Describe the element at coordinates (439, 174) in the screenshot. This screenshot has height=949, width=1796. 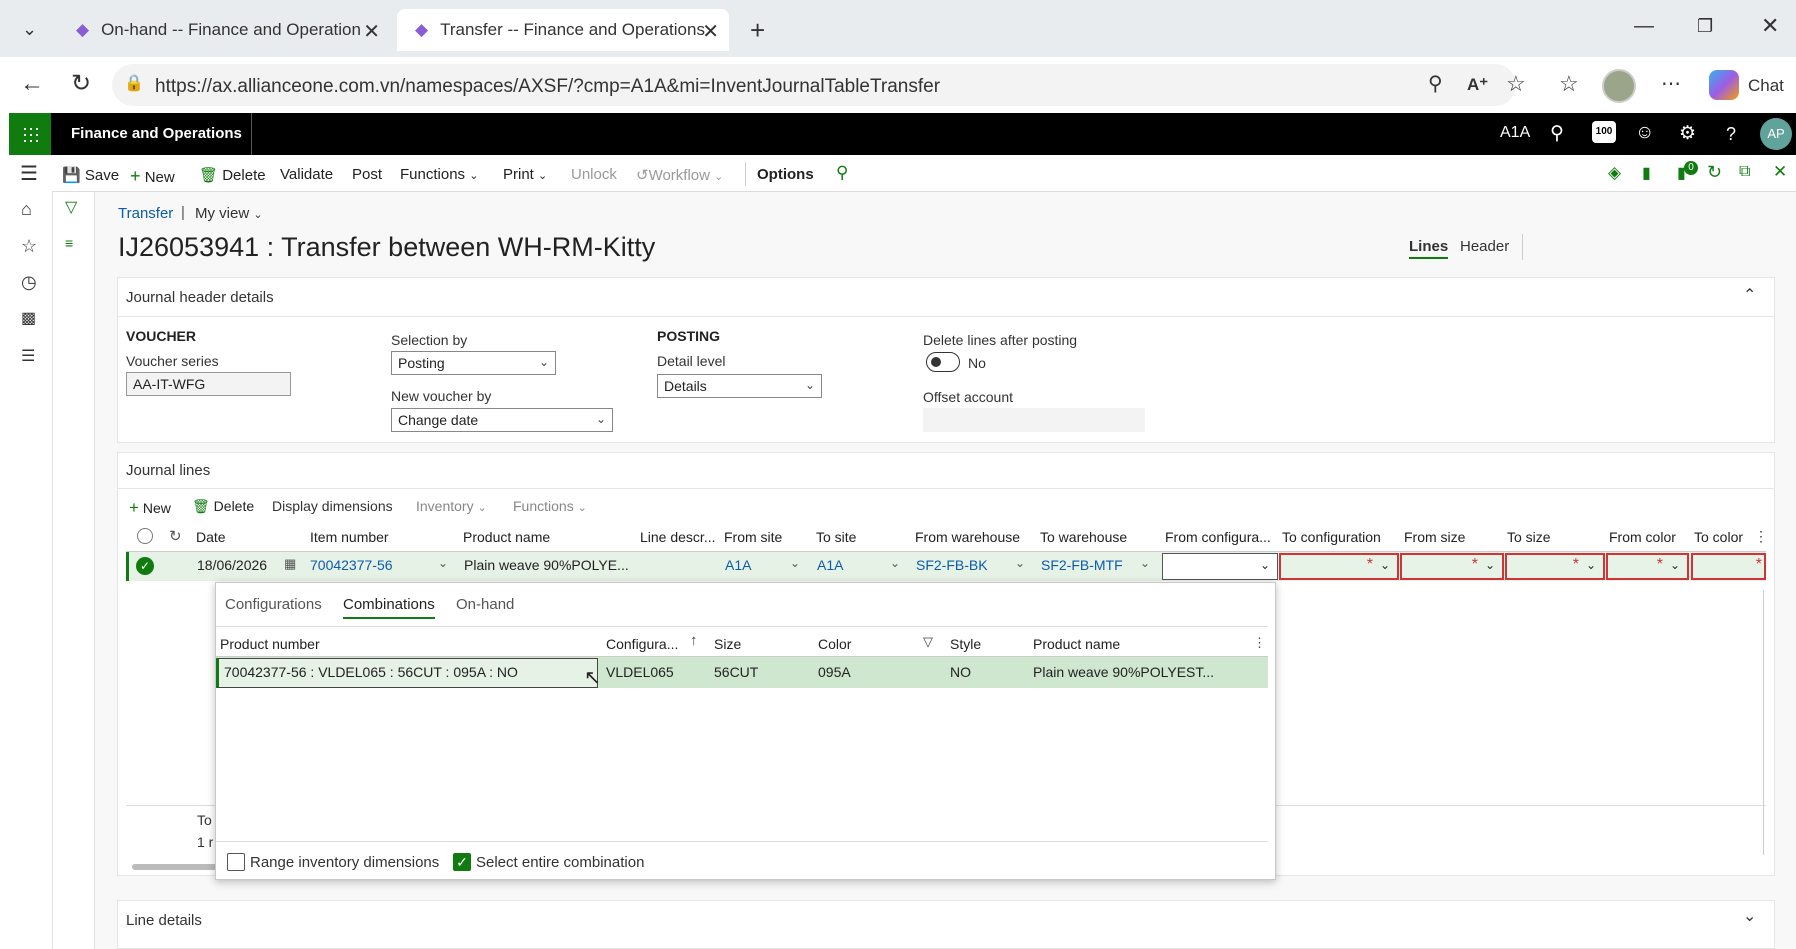
I see `functions-menu: Functions ⌄` at that location.